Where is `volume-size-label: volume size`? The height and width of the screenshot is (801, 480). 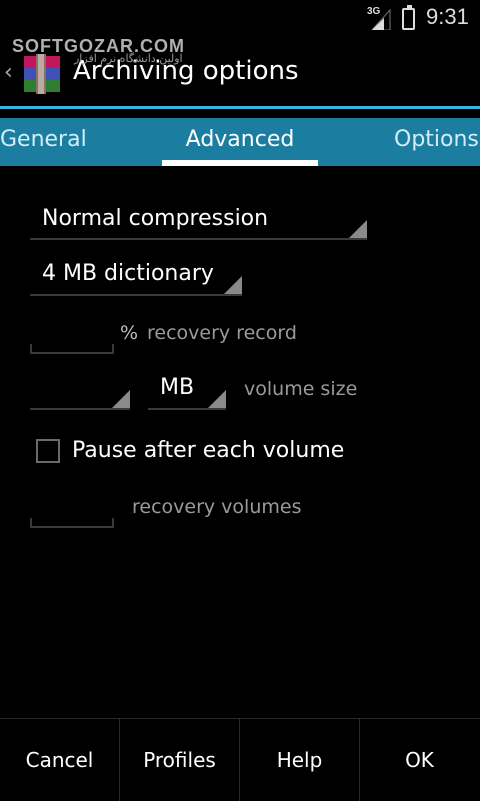
volume-size-label: volume size is located at coordinates (301, 389).